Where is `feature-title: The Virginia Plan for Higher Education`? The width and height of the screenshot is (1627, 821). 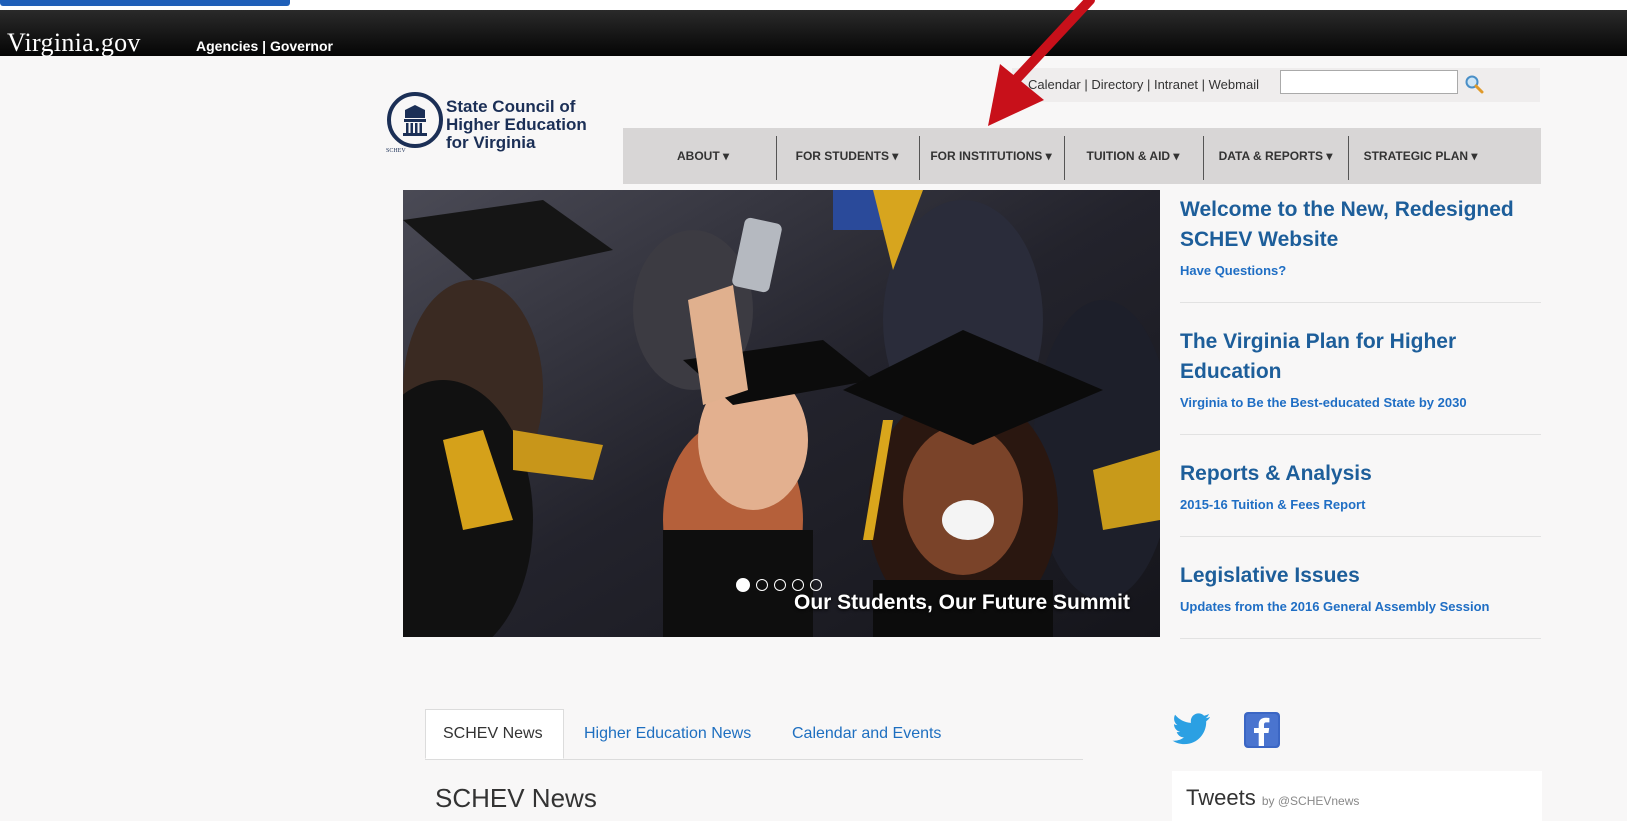 feature-title: The Virginia Plan for Higher Education is located at coordinates (1360, 357).